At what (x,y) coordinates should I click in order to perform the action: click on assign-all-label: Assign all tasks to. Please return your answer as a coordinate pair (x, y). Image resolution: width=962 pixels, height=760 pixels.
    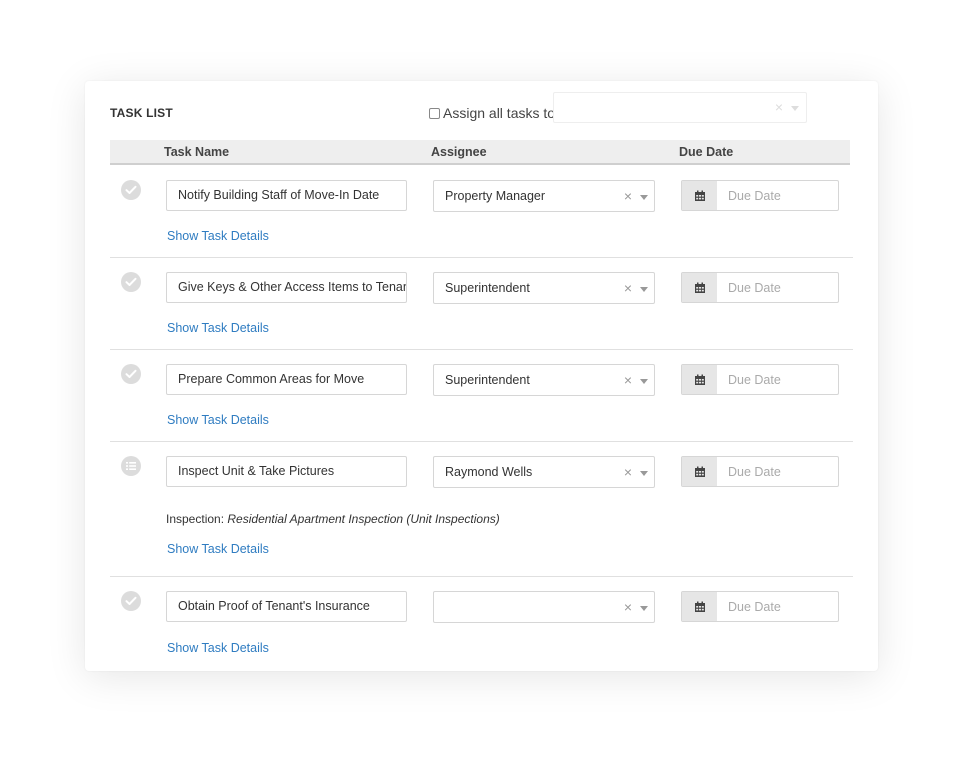
    Looking at the image, I should click on (499, 113).